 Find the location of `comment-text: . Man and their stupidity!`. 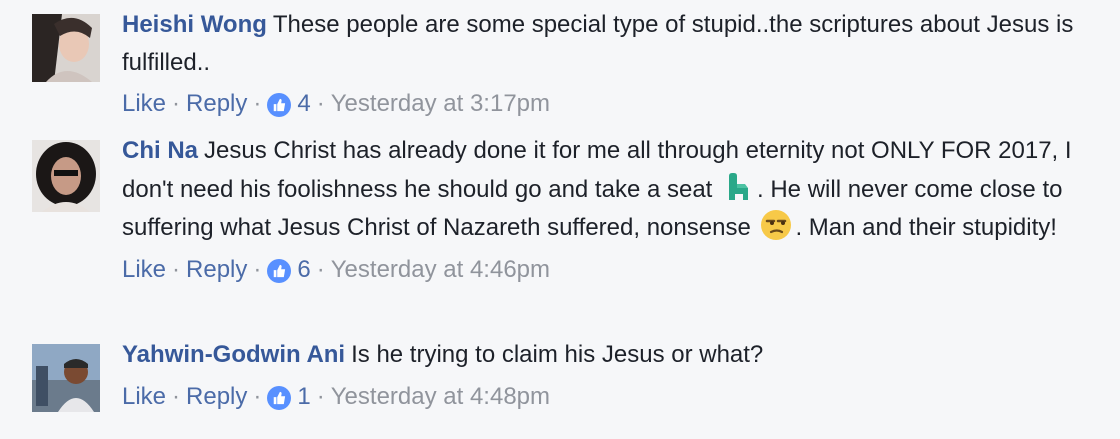

comment-text: . Man and their stupidity! is located at coordinates (926, 227).